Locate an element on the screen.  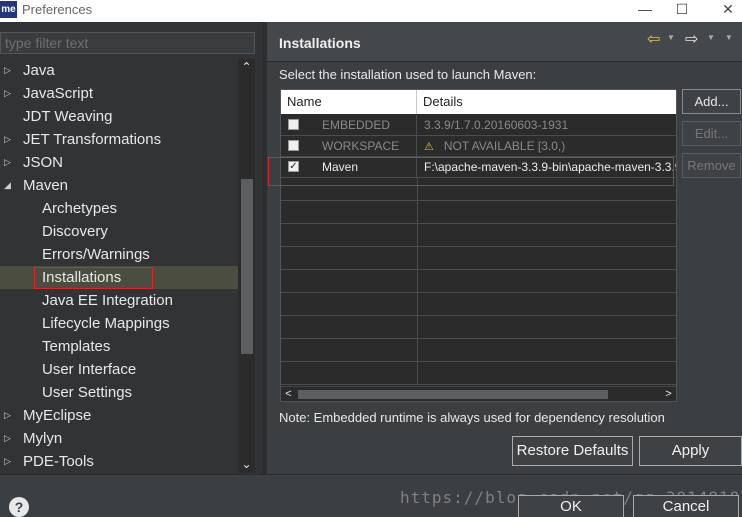
tree-item: Lifecycle Mappings is located at coordinates (119, 323).